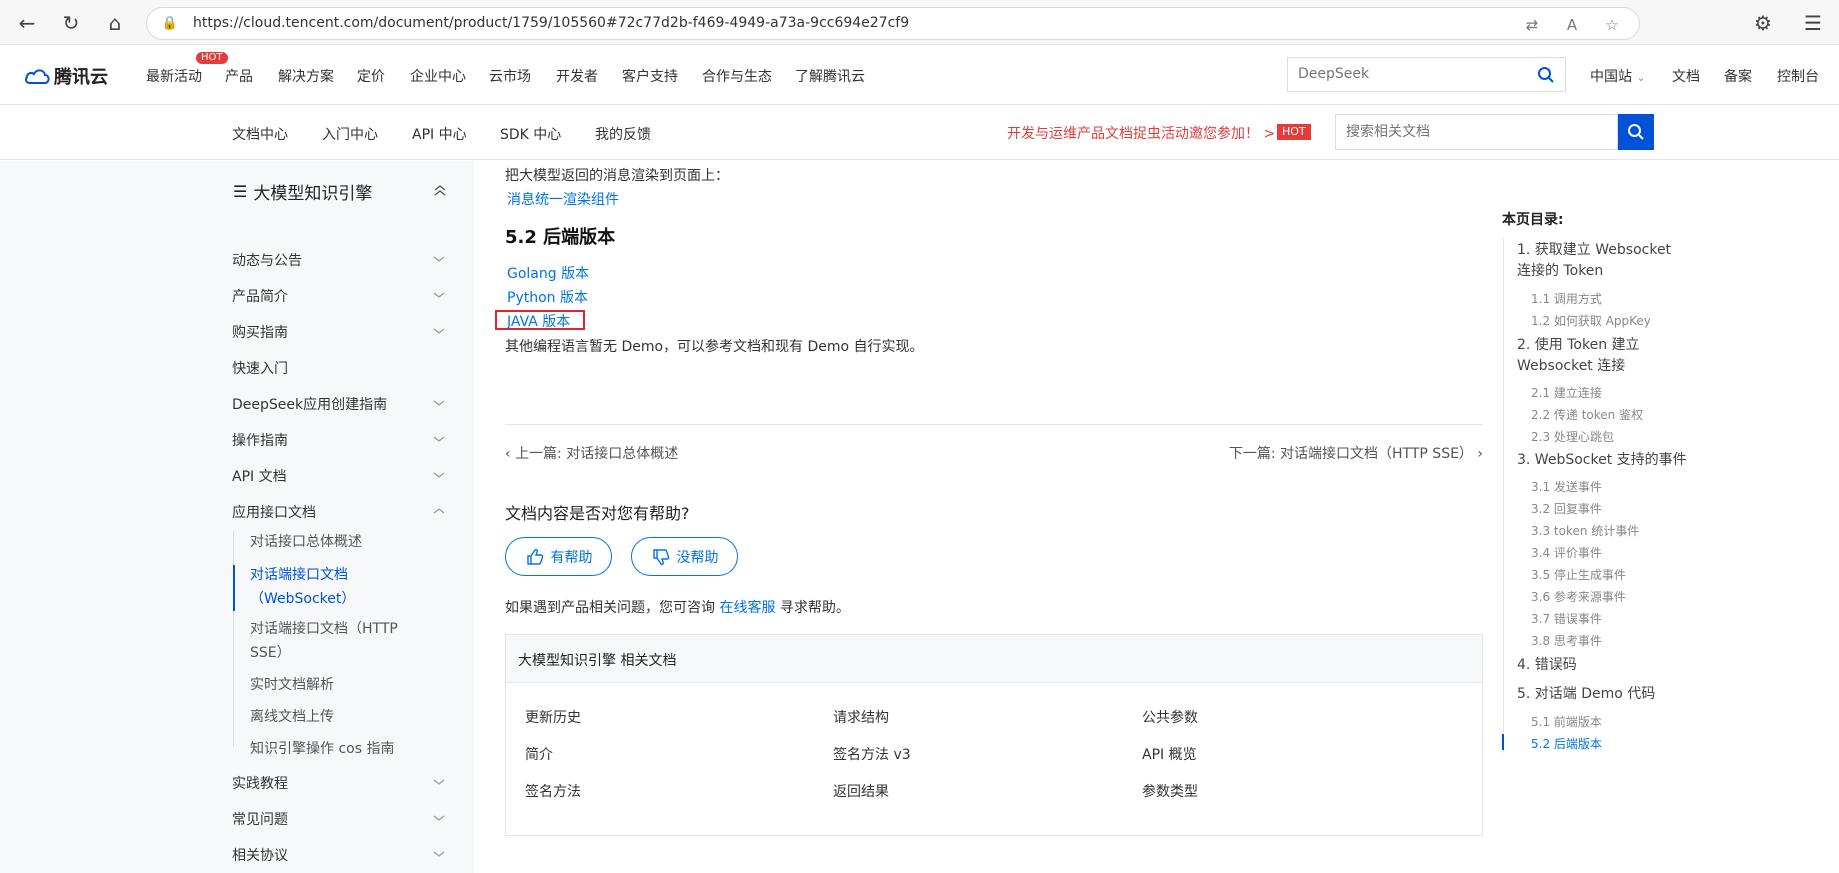  Describe the element at coordinates (71, 23) in the screenshot. I see `reload-icon: ↻` at that location.